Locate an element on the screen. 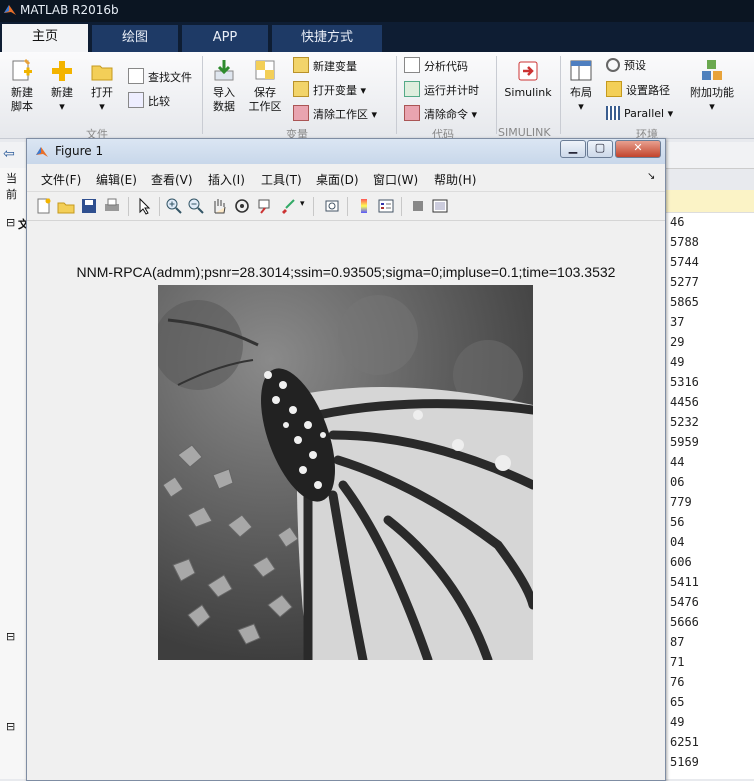 The height and width of the screenshot is (781, 754). new-figure-icon is located at coordinates (44, 206).